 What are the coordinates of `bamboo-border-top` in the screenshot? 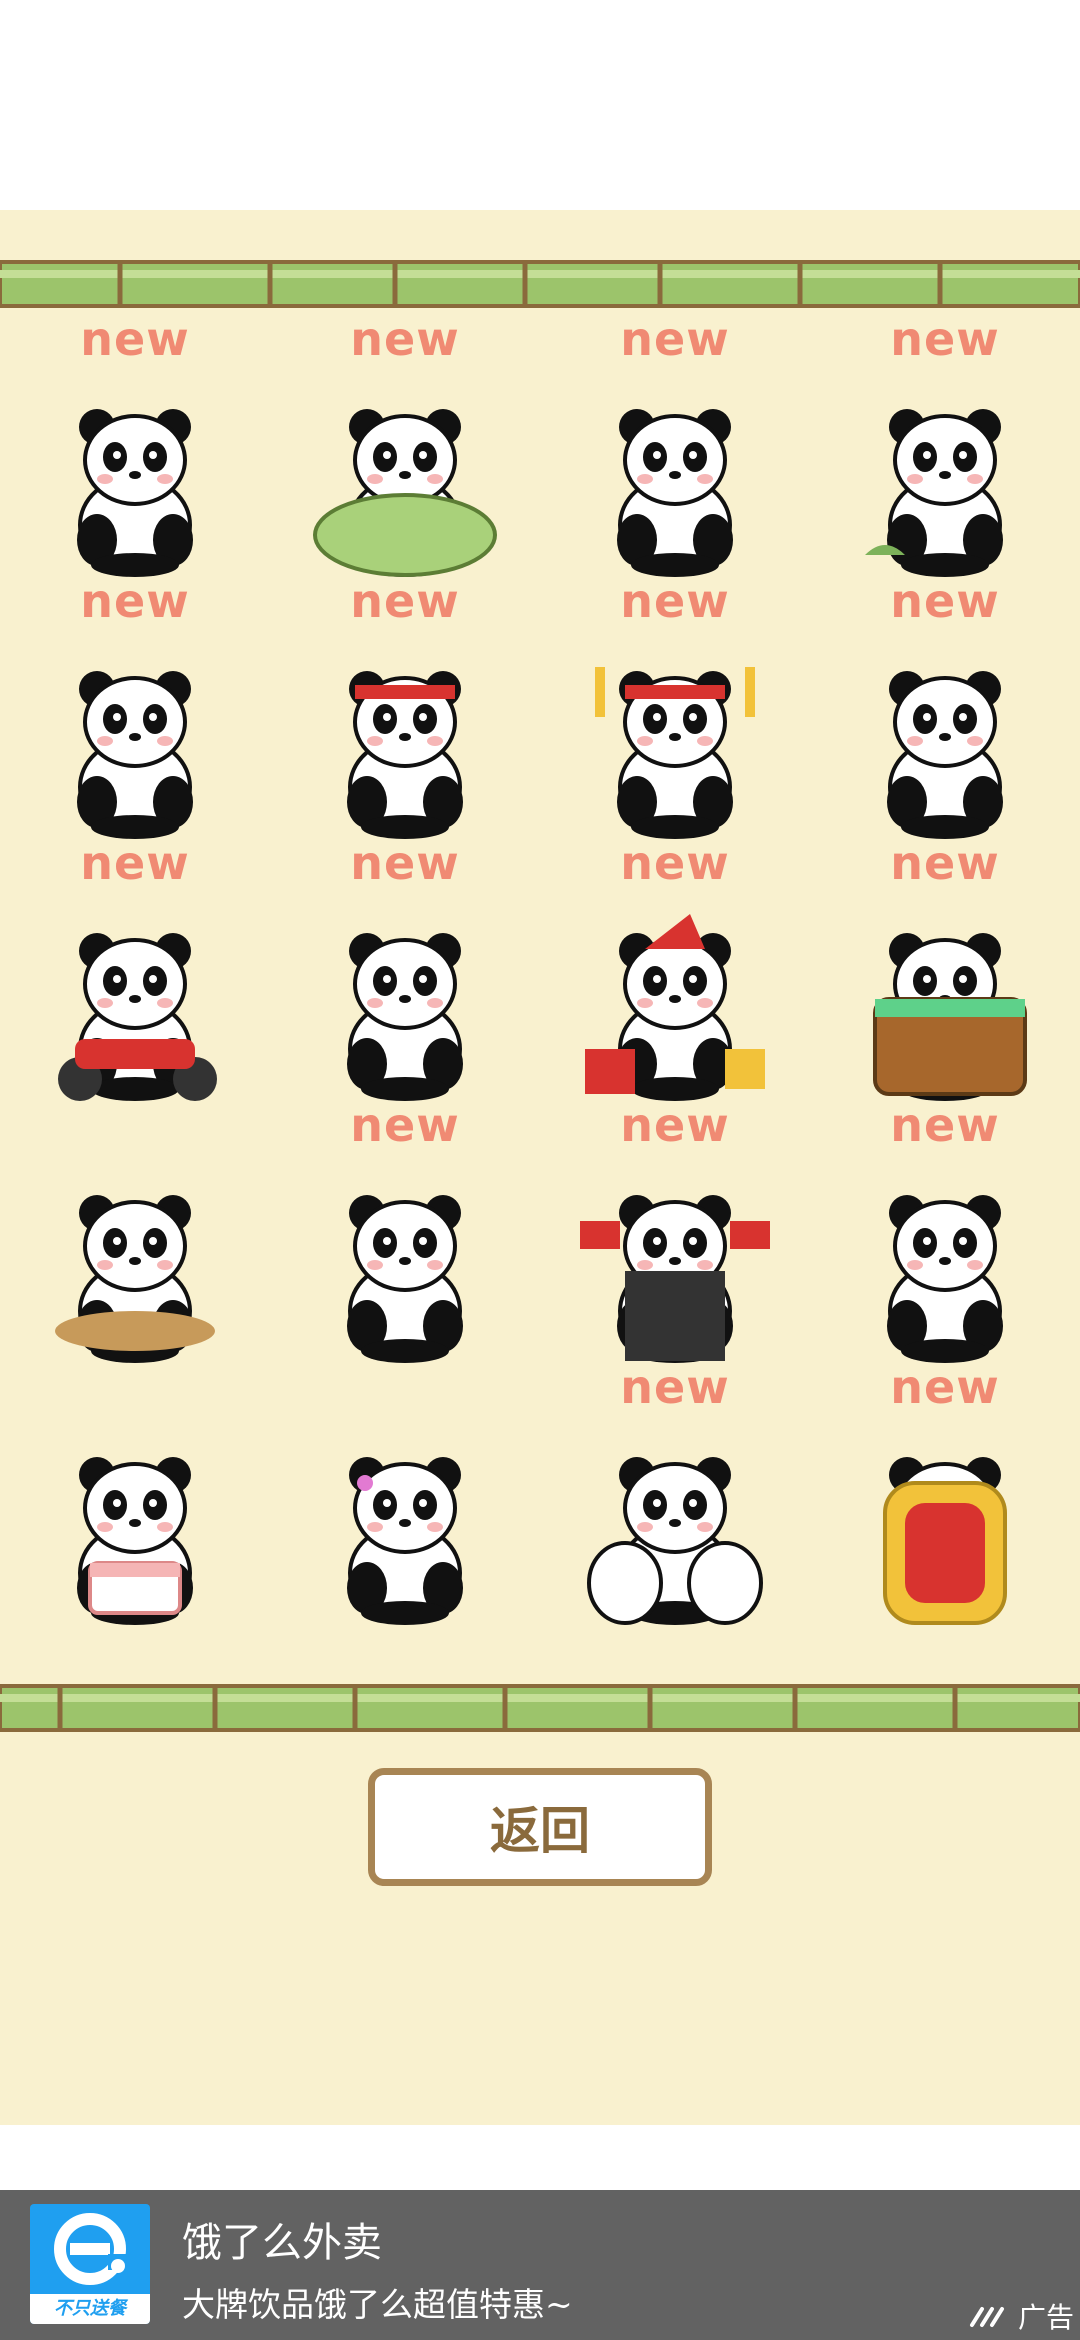 It's located at (540, 284).